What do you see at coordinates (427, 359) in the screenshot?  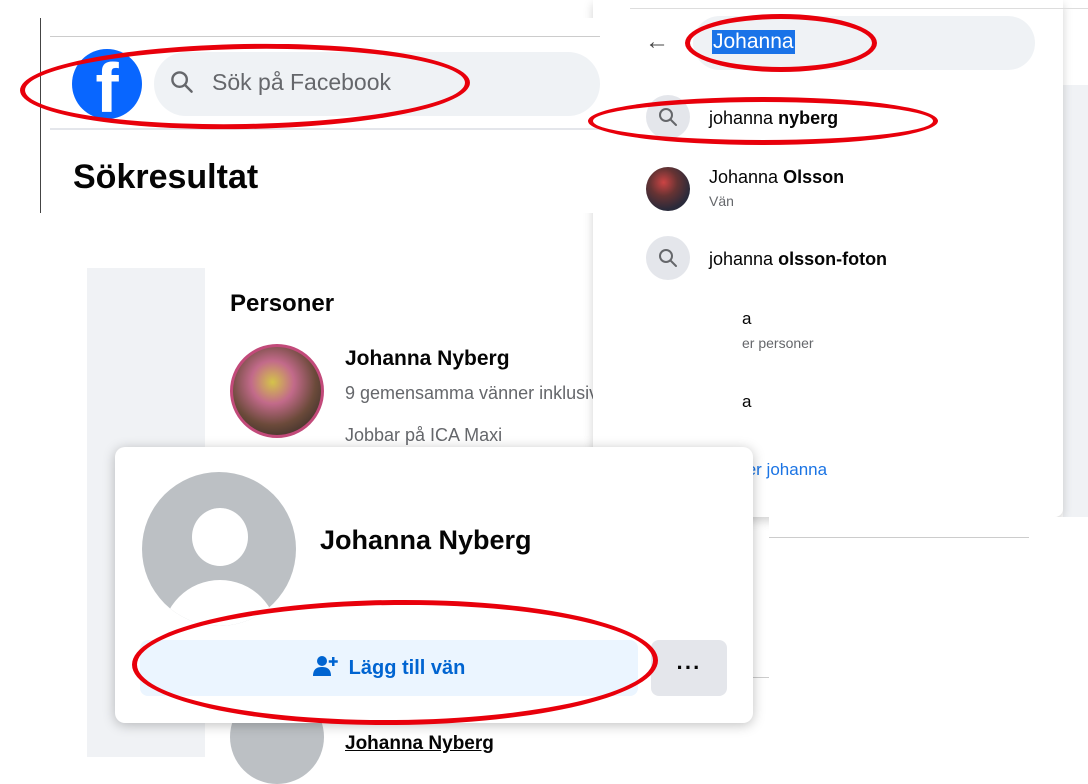 I see `person-name: Johanna Nyberg` at bounding box center [427, 359].